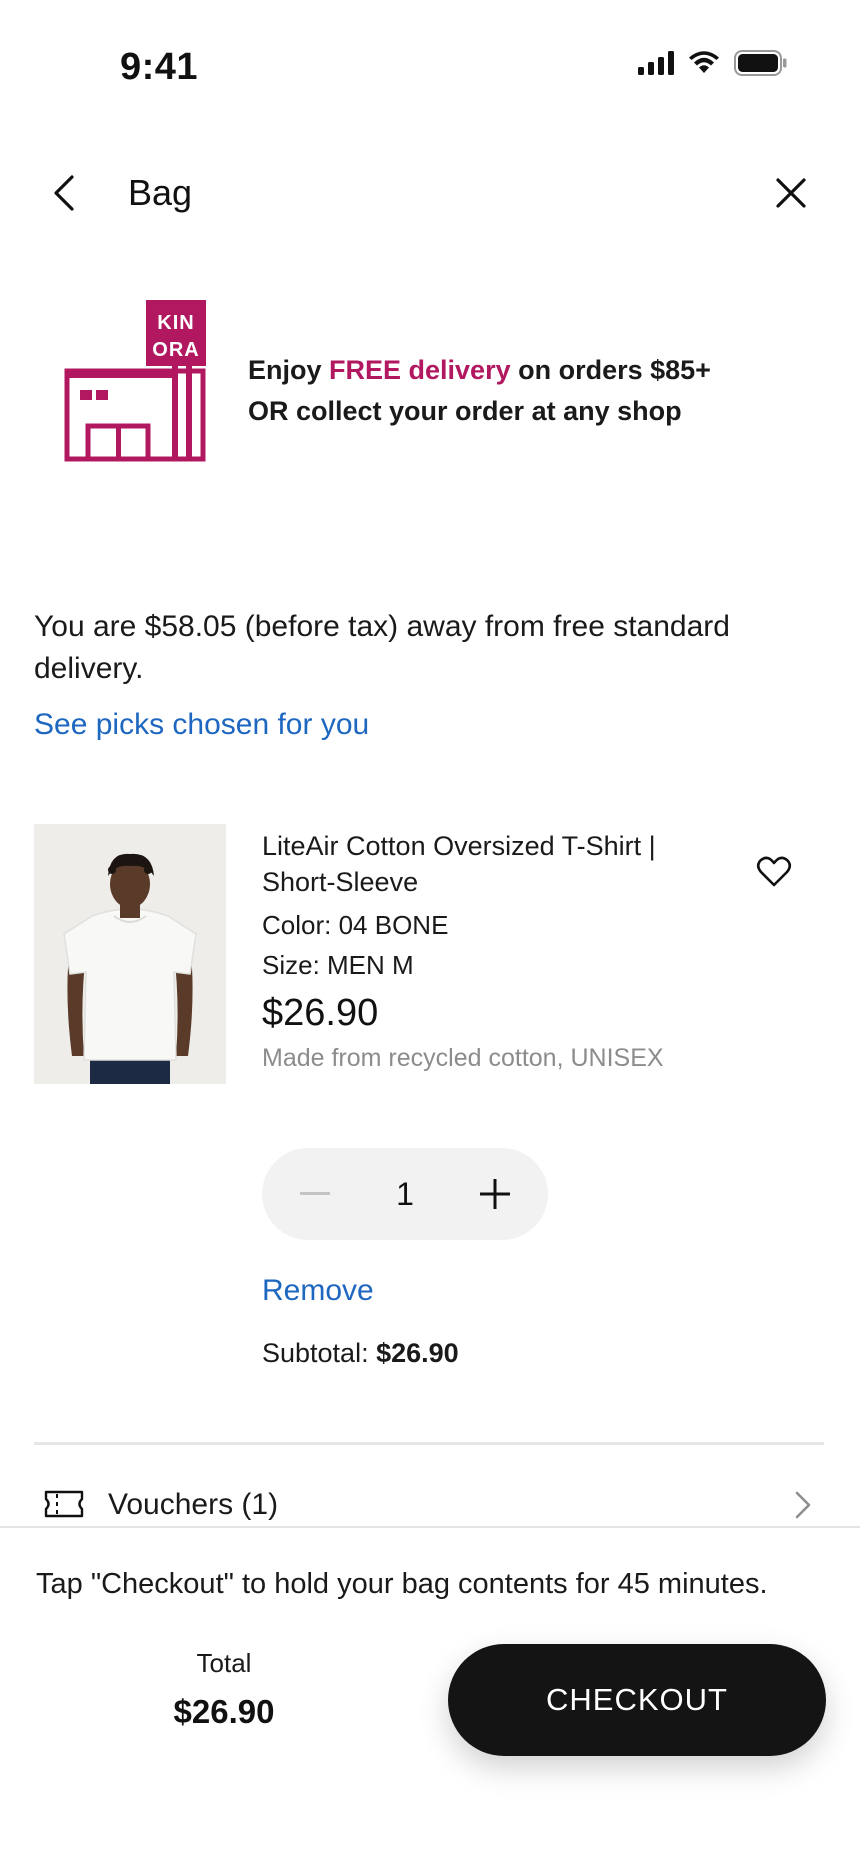  I want to click on total-label: Total, so click(224, 1663).